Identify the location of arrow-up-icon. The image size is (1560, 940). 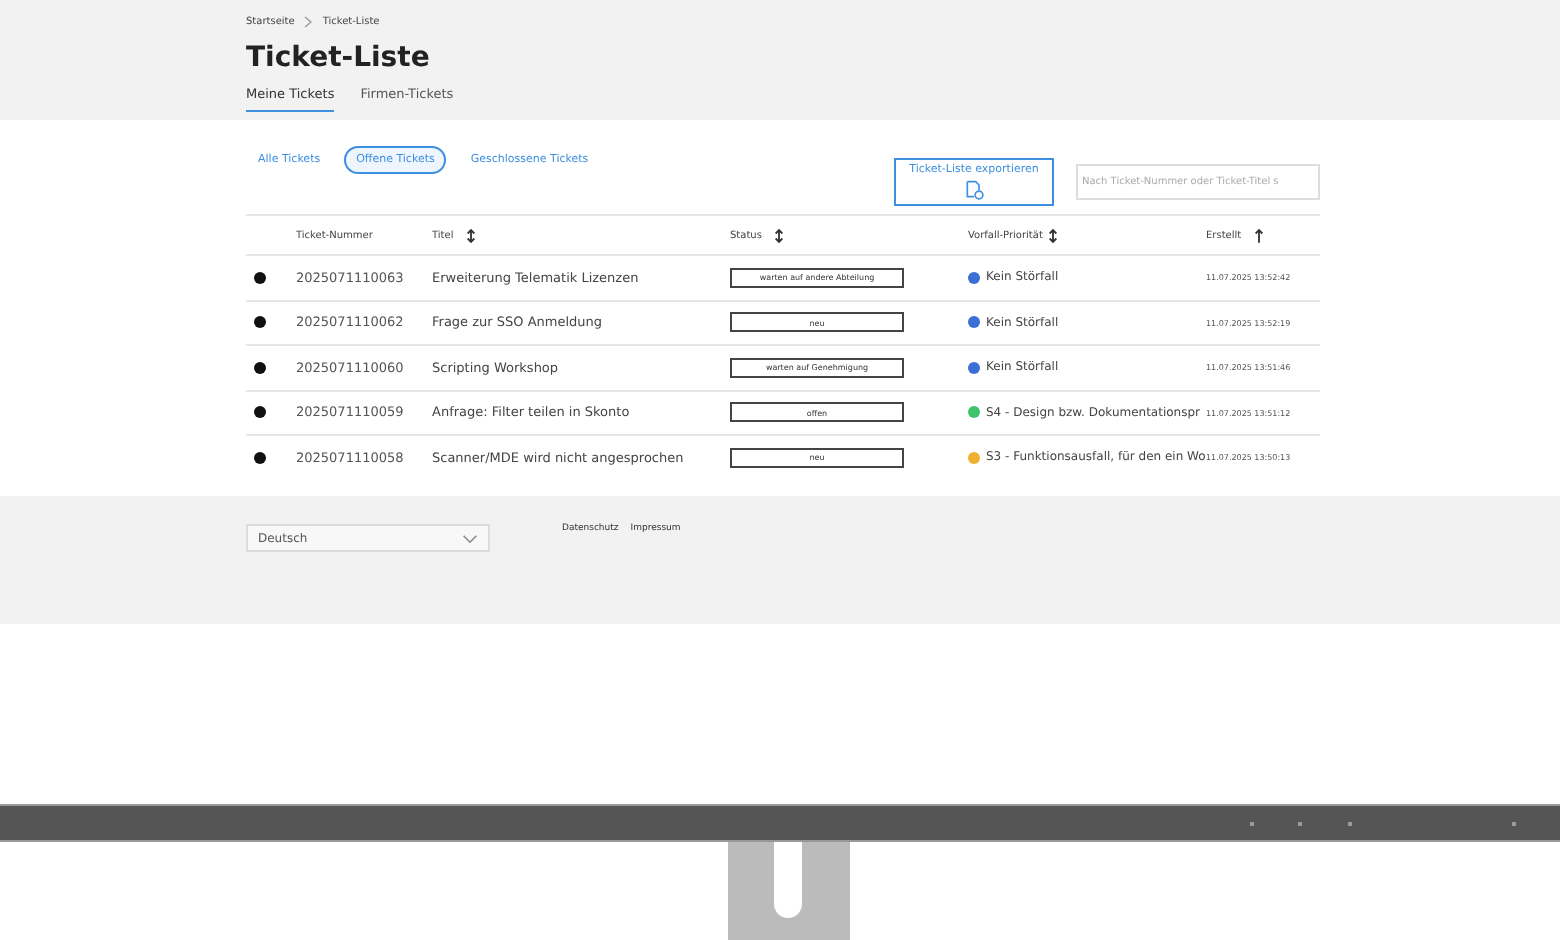
(1258, 235).